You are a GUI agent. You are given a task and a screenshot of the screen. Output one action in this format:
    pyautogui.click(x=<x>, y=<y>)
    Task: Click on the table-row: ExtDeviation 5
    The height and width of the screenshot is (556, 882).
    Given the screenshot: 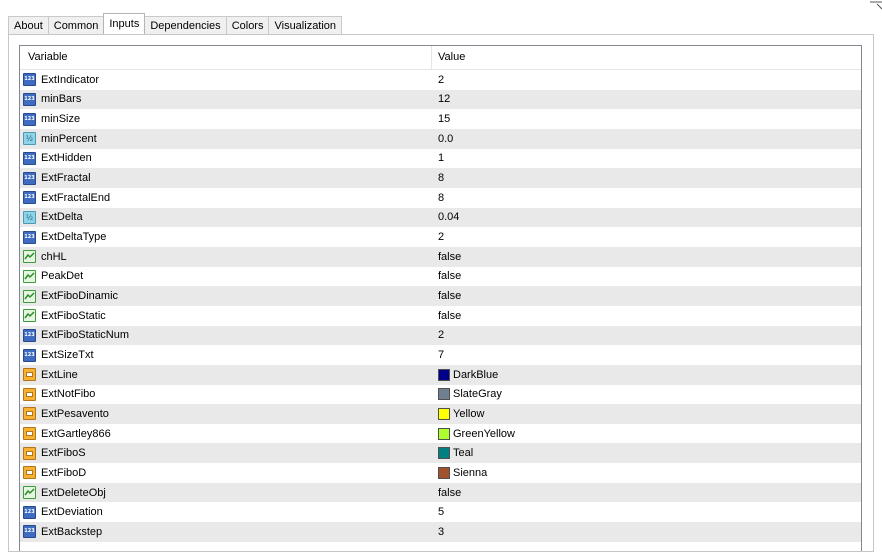 What is the action you would take?
    pyautogui.click(x=440, y=512)
    